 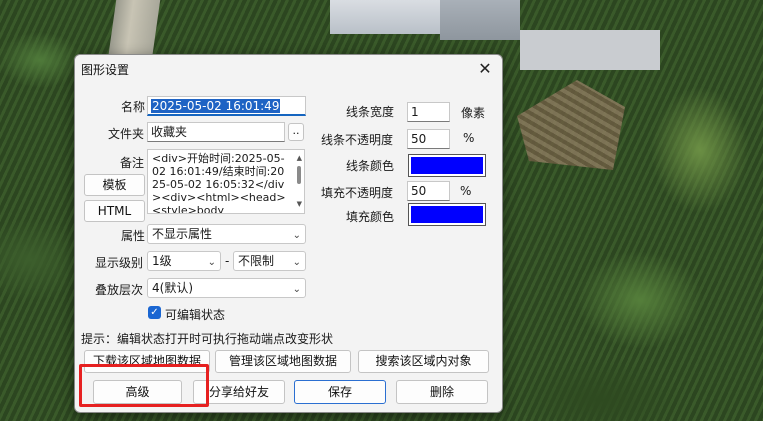 I want to click on highlight-annotation, so click(x=144, y=385).